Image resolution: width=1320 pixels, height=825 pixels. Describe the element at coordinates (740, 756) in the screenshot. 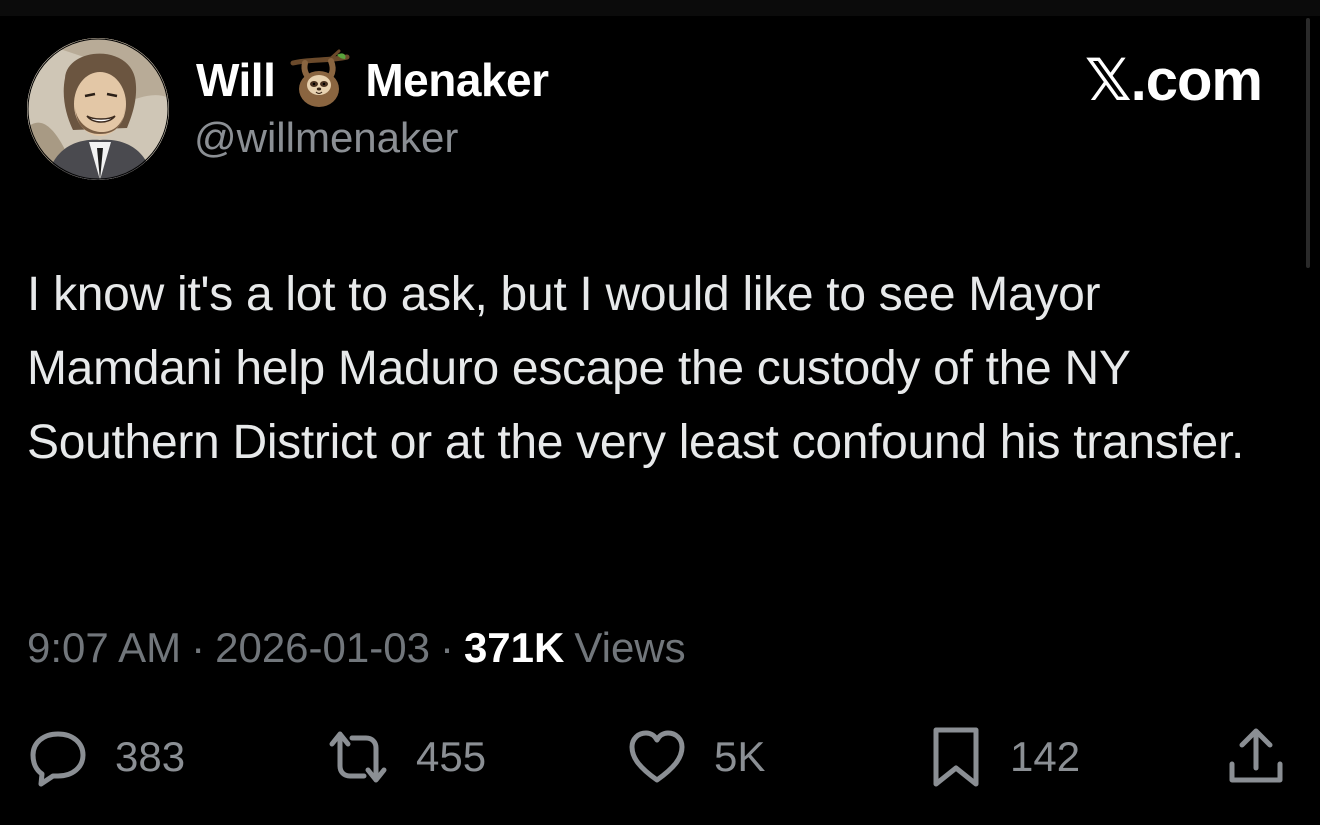

I see `like-count: 5K` at that location.